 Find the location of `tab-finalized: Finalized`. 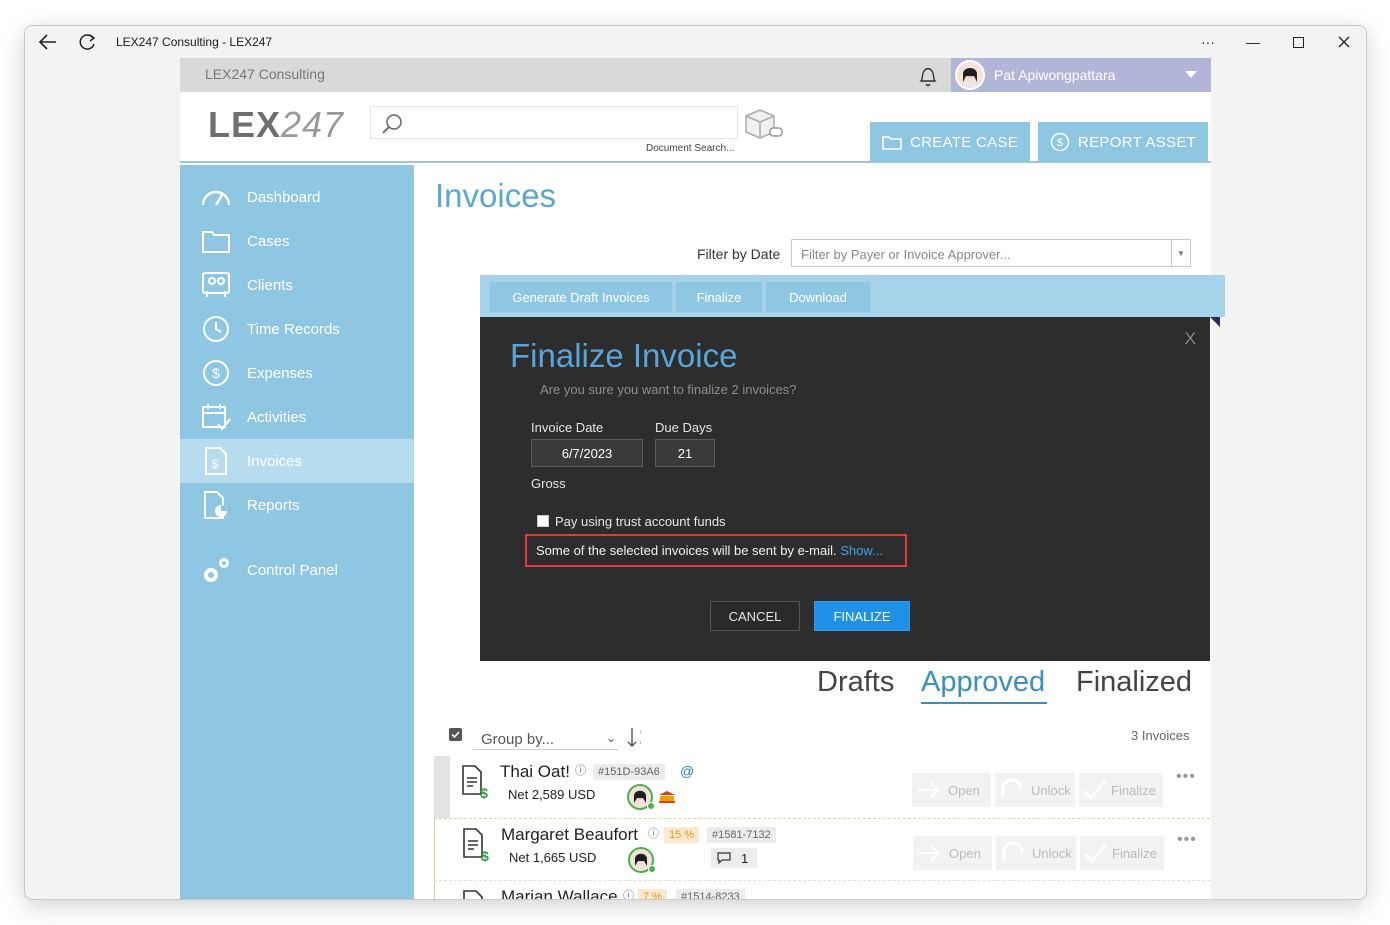

tab-finalized: Finalized is located at coordinates (1134, 682).